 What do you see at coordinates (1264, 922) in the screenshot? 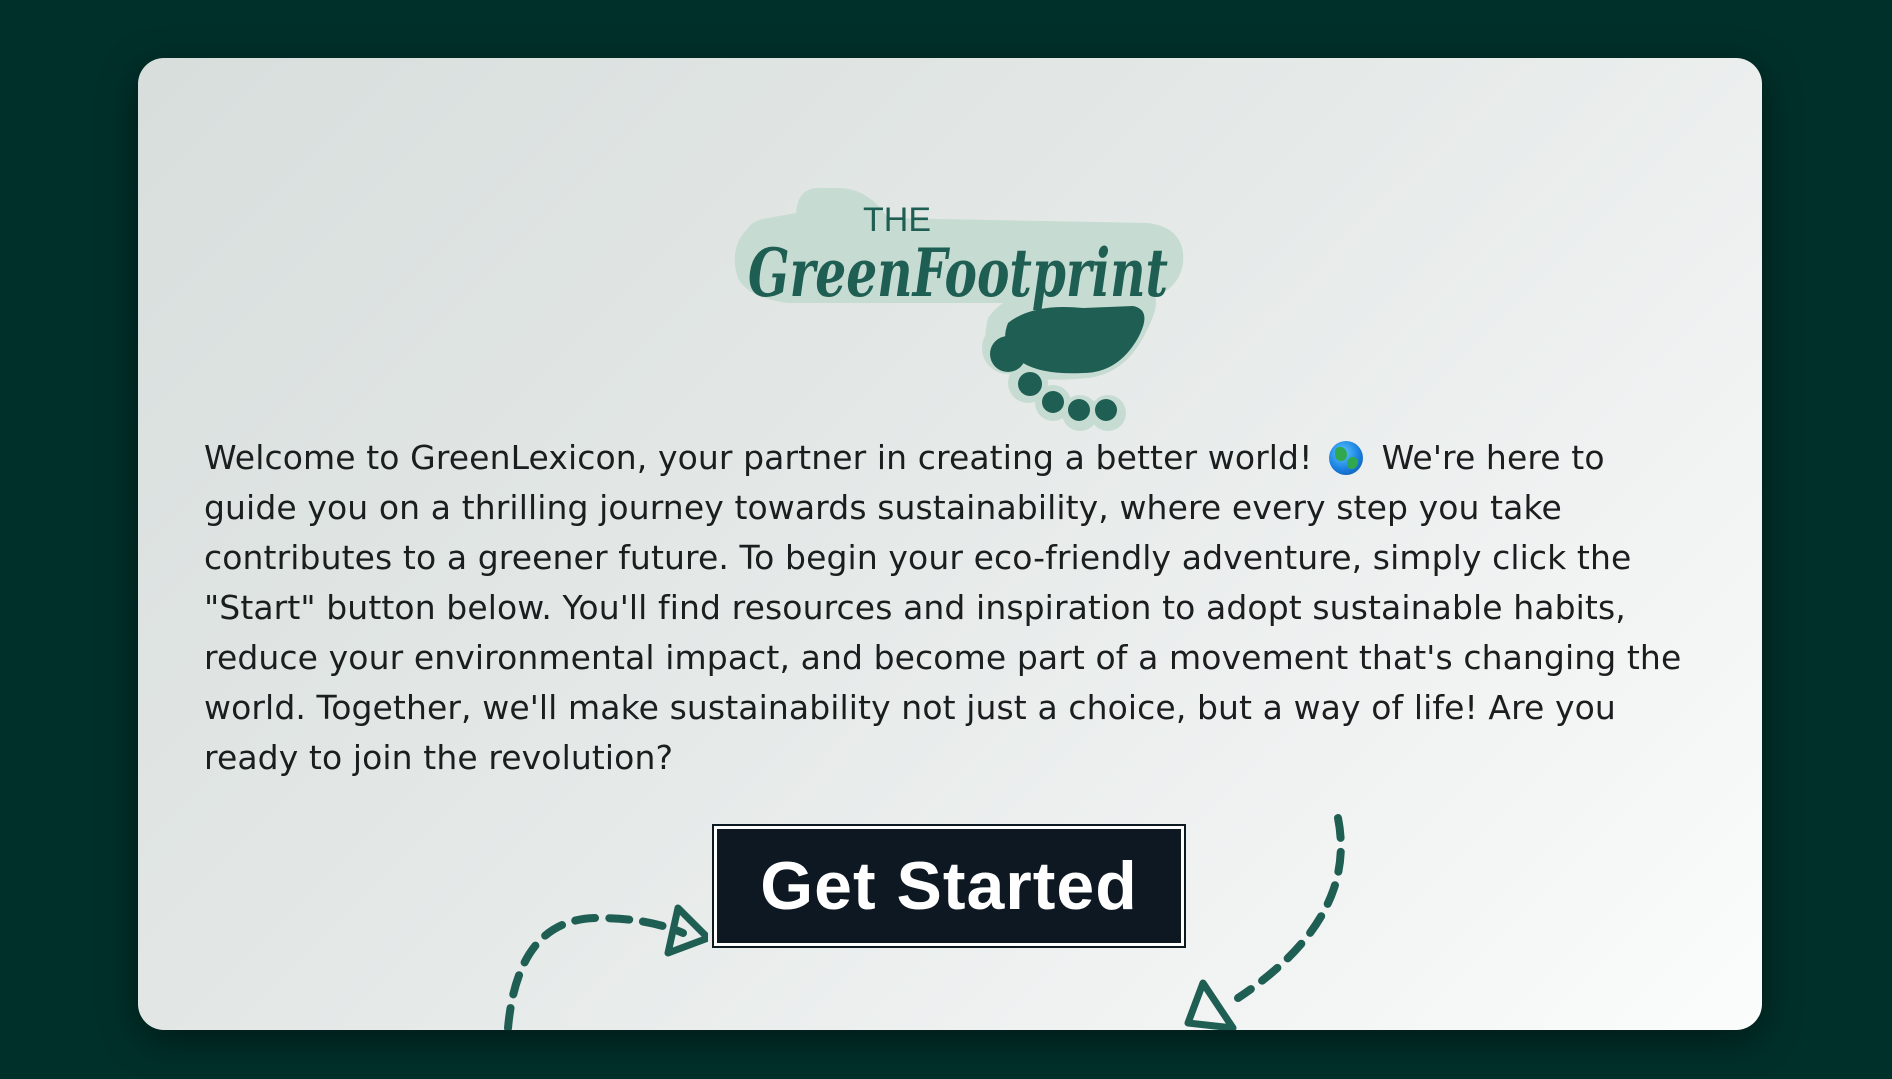
I see `dashed-arrow-right-icon` at bounding box center [1264, 922].